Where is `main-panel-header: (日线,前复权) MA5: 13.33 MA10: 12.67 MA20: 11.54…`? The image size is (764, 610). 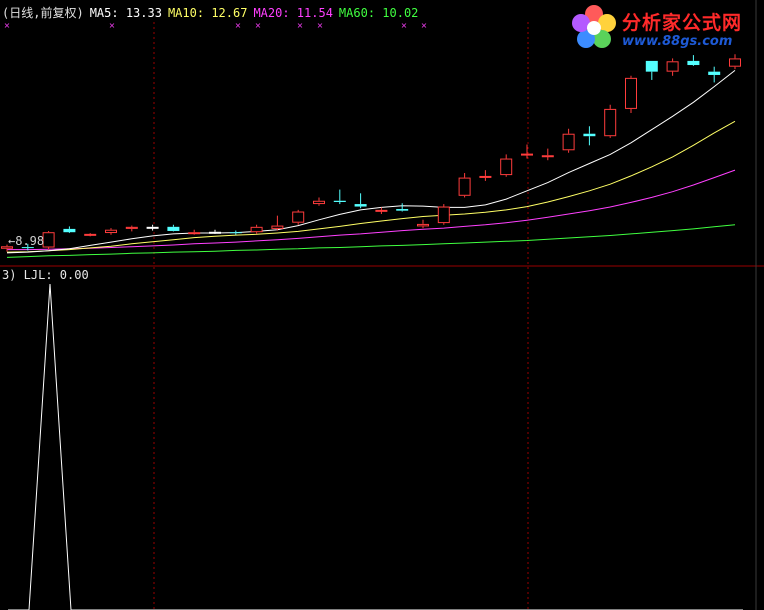
main-panel-header: (日线,前复权) MA5: 13.33 MA10: 12.67 MA20: 11.54… is located at coordinates (213, 13).